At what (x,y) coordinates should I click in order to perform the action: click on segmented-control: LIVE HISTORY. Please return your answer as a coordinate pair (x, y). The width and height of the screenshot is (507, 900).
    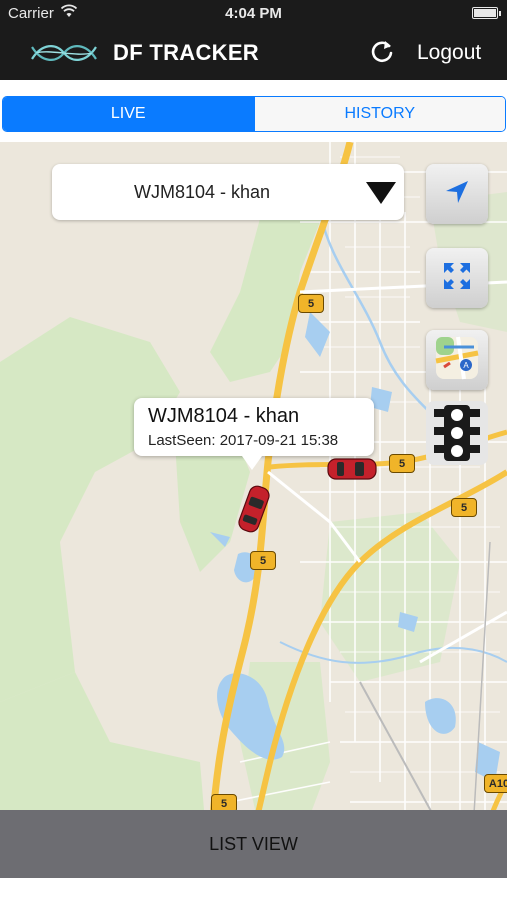
    Looking at the image, I should click on (254, 114).